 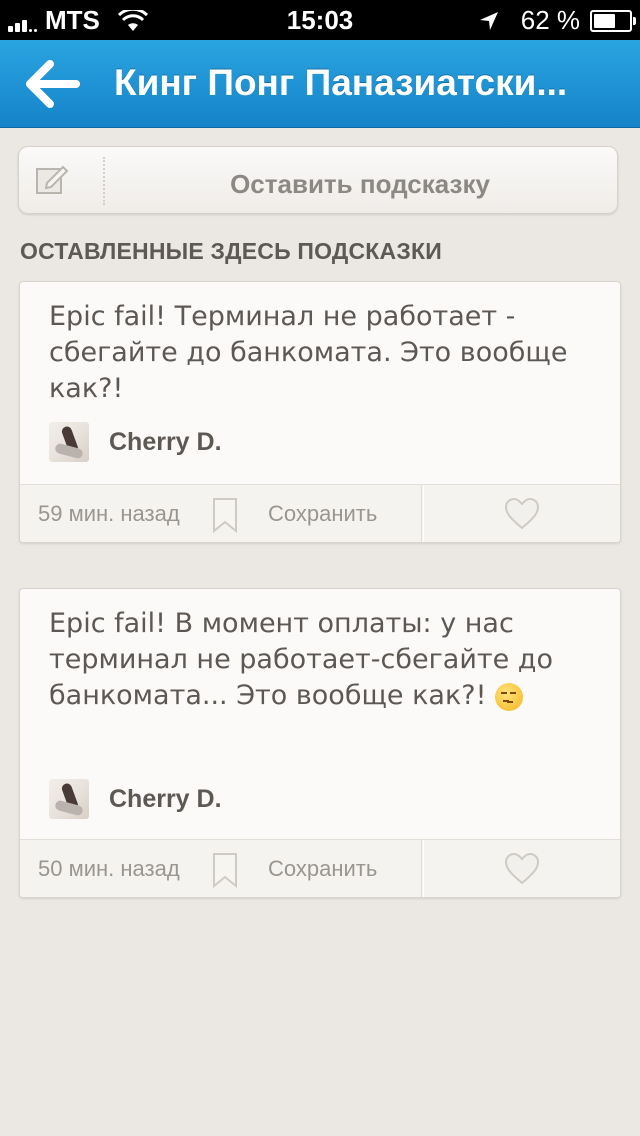 I want to click on status-bar: MTS 15:03 62 %, so click(x=320, y=20).